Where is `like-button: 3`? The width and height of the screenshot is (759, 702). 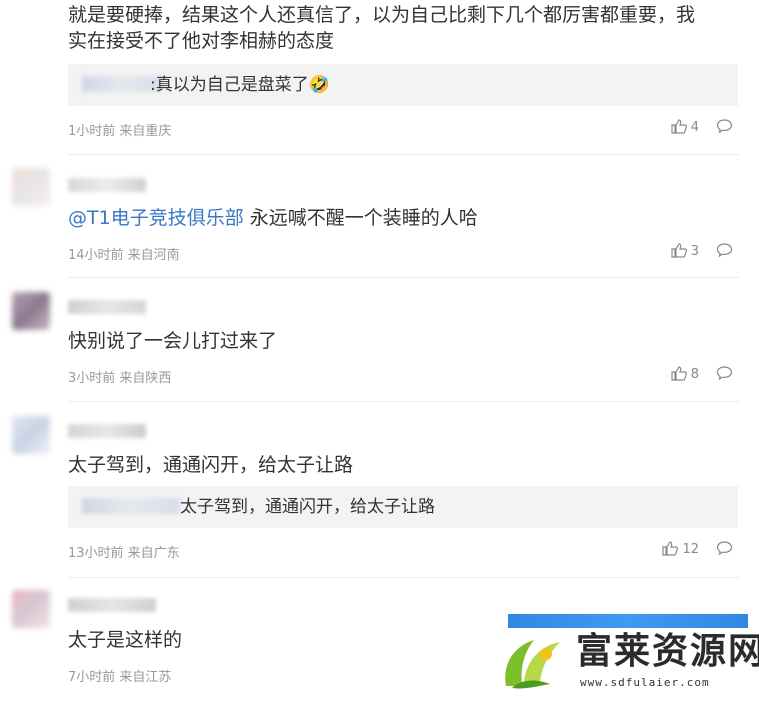
like-button: 3 is located at coordinates (685, 251).